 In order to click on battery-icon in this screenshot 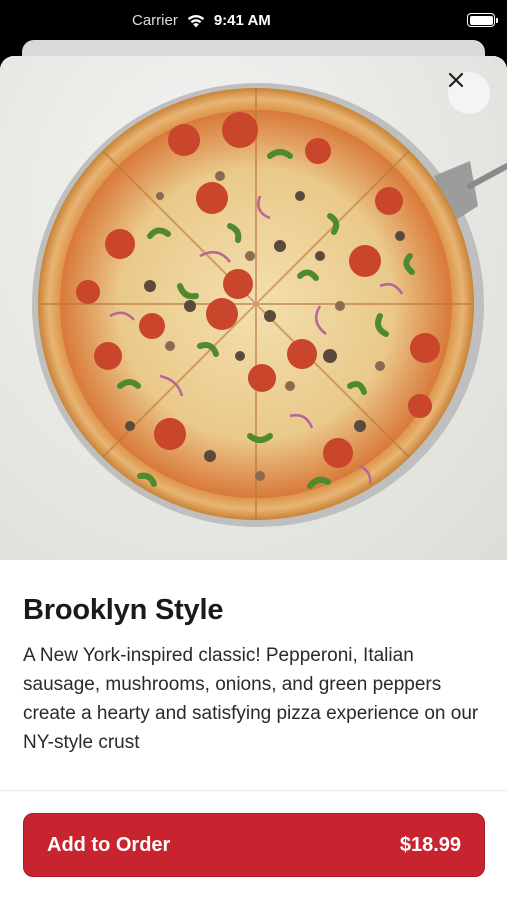, I will do `click(482, 20)`.